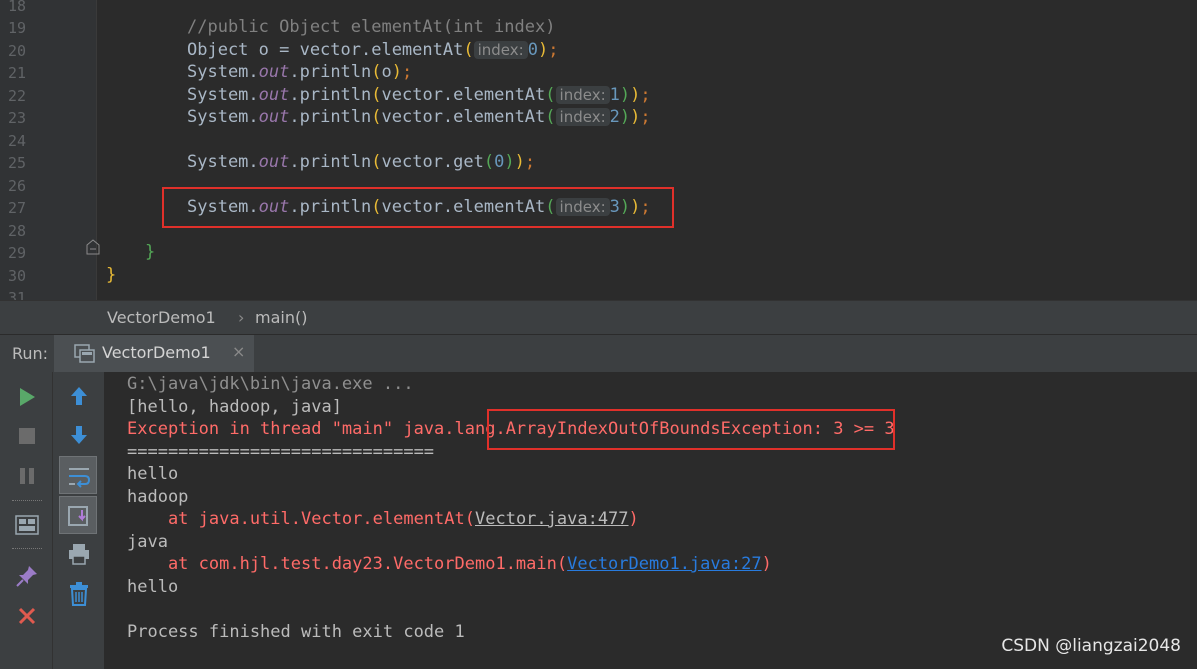 This screenshot has width=1197, height=669. I want to click on code-line-21: System.out.println(o);, so click(300, 72).